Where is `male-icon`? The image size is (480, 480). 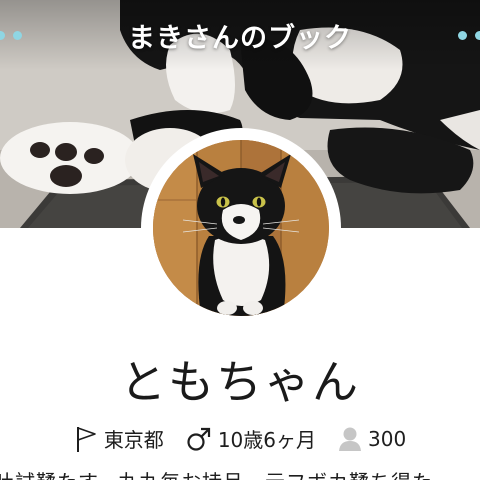 male-icon is located at coordinates (198, 439).